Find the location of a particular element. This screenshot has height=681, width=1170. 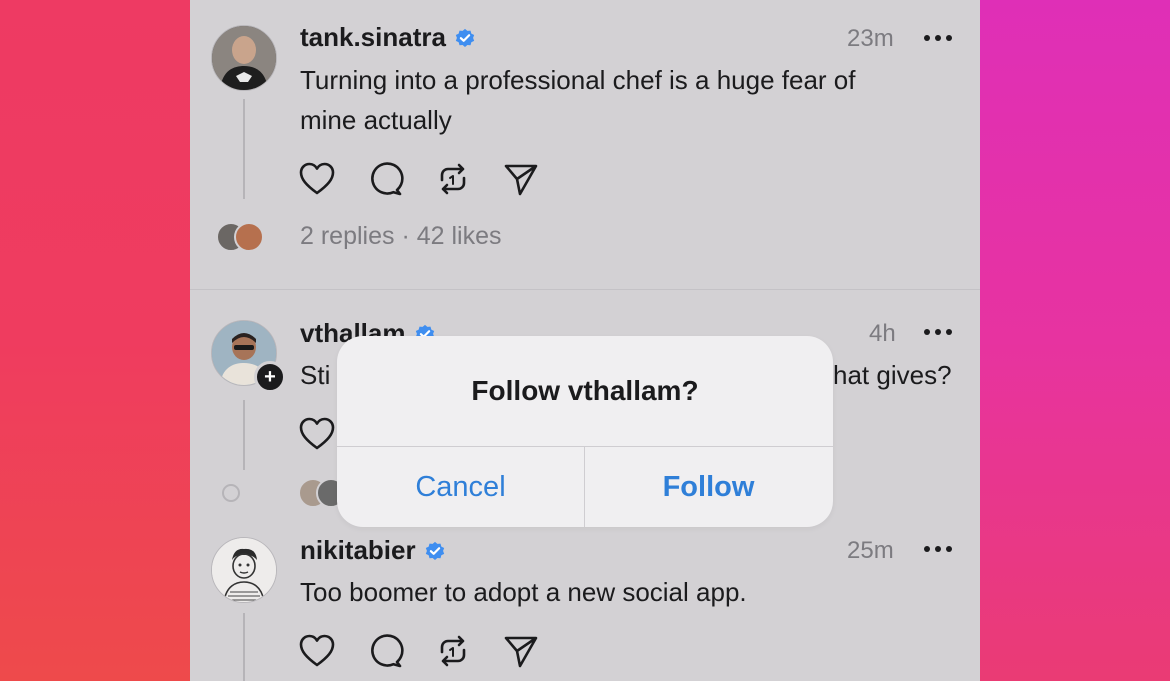

post-text-start: Sti is located at coordinates (315, 375).